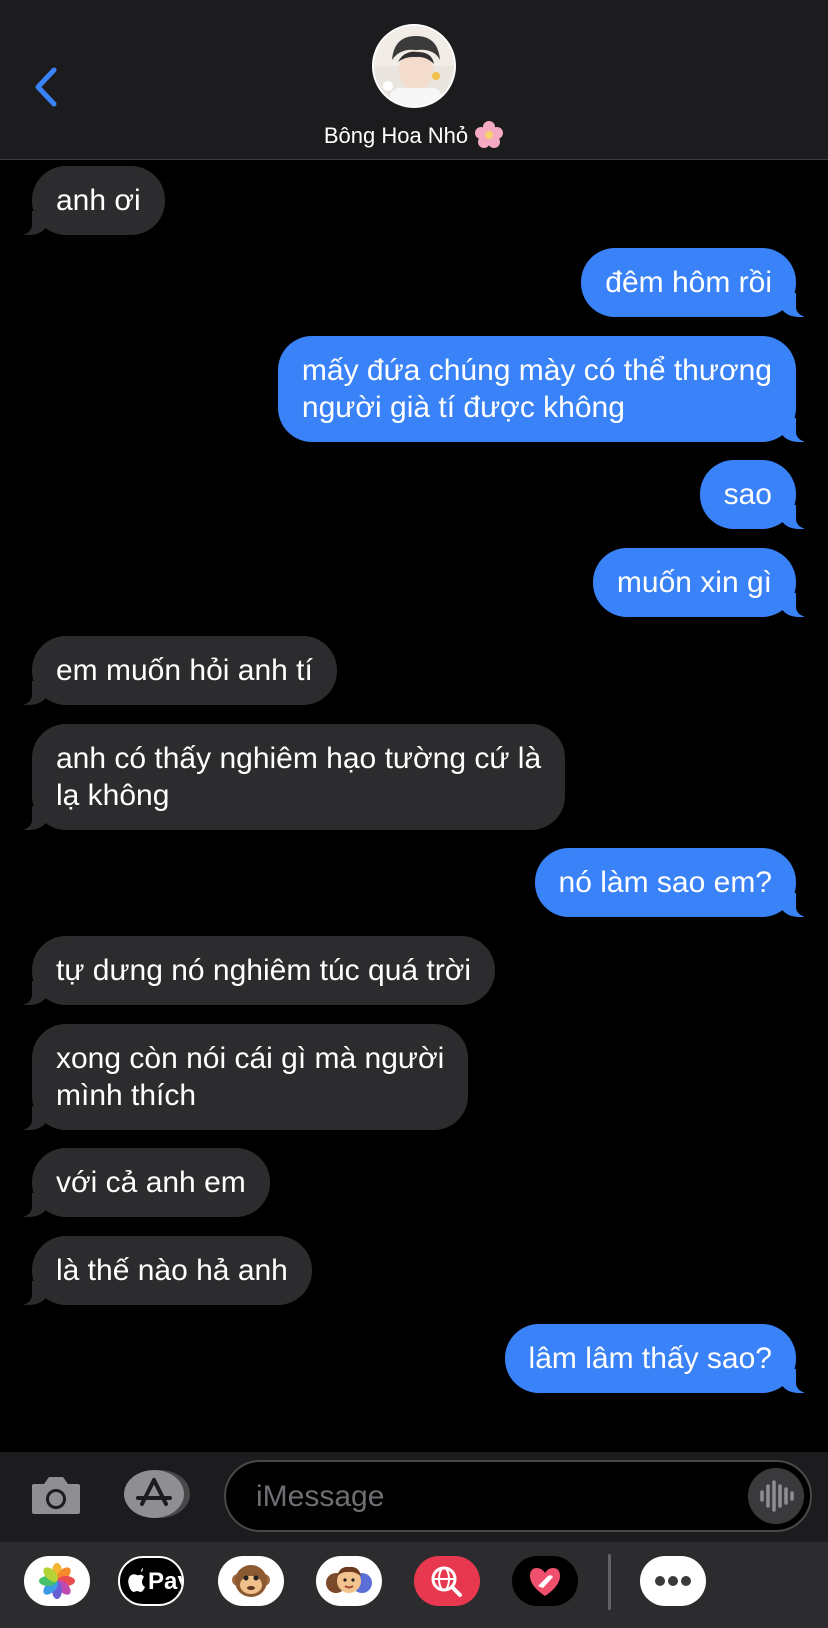 The height and width of the screenshot is (1628, 828). I want to click on message-bubble-outgoing: nó làm sao em?, so click(674, 882).